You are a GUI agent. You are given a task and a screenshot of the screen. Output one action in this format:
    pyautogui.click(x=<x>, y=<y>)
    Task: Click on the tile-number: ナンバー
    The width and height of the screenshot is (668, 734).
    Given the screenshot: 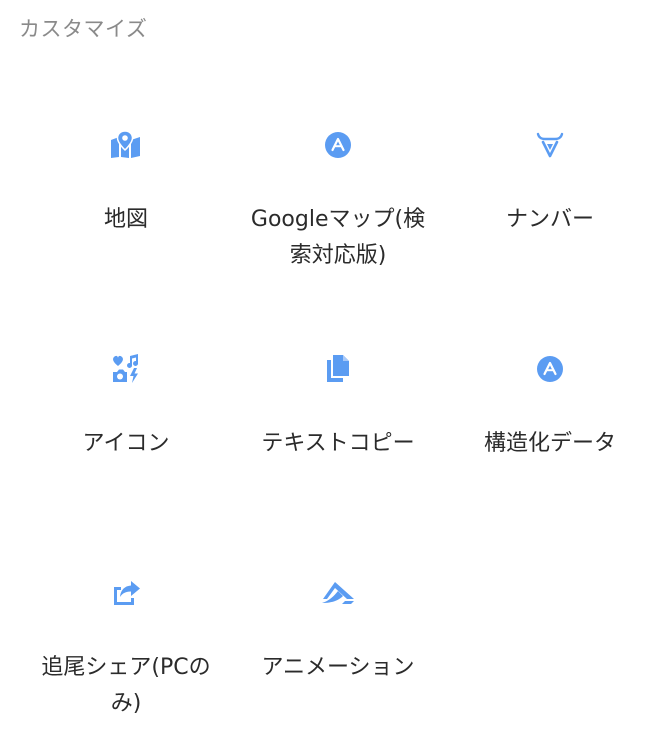 What is the action you would take?
    pyautogui.click(x=550, y=208)
    